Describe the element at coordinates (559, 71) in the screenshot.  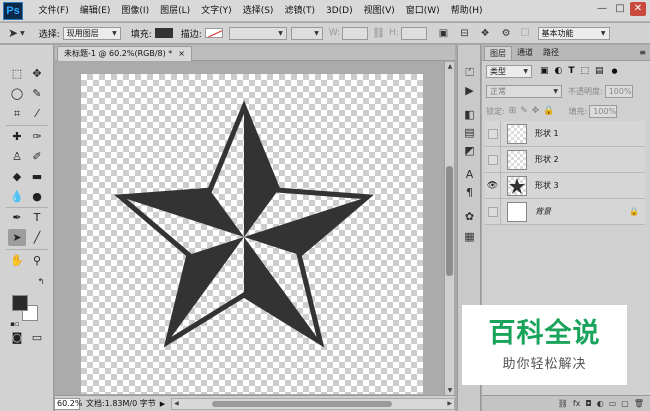
I see `filter-adjustment-icon: ◐` at that location.